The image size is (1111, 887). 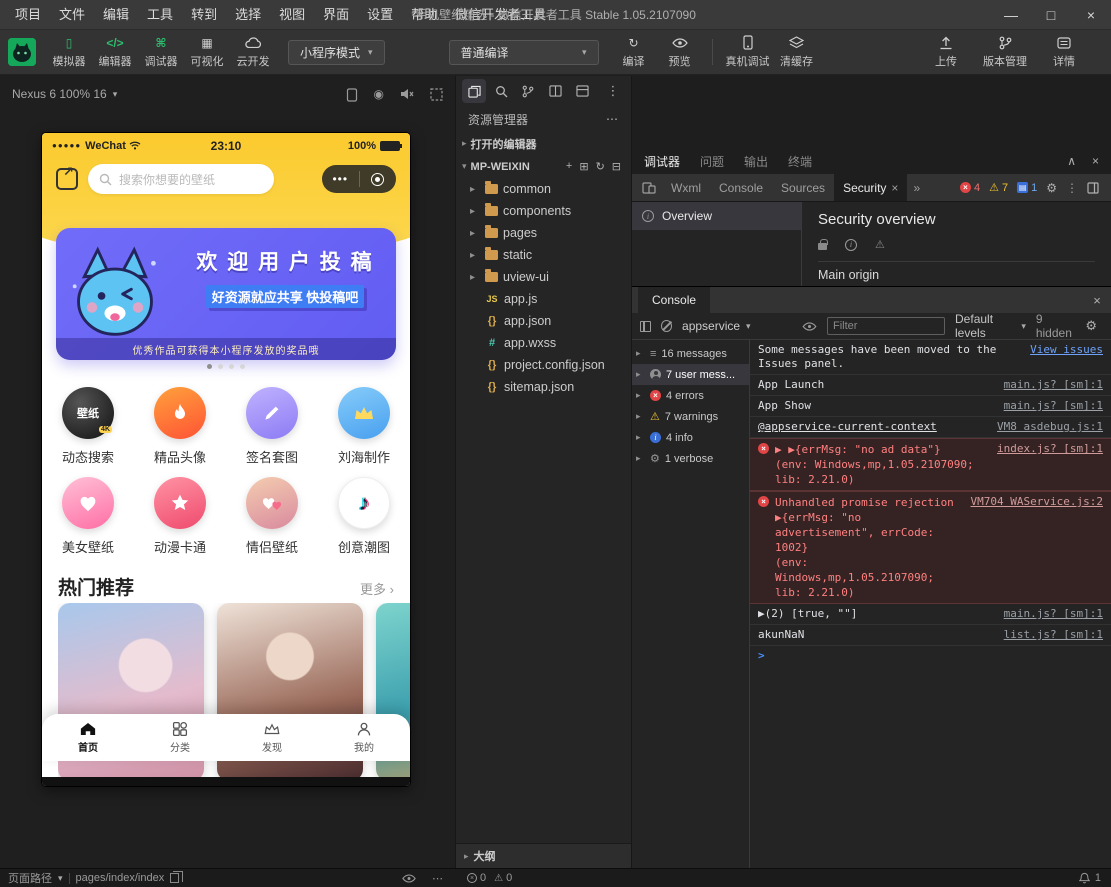 What do you see at coordinates (272, 516) in the screenshot?
I see `grid-item-couple: 情侣壁纸` at bounding box center [272, 516].